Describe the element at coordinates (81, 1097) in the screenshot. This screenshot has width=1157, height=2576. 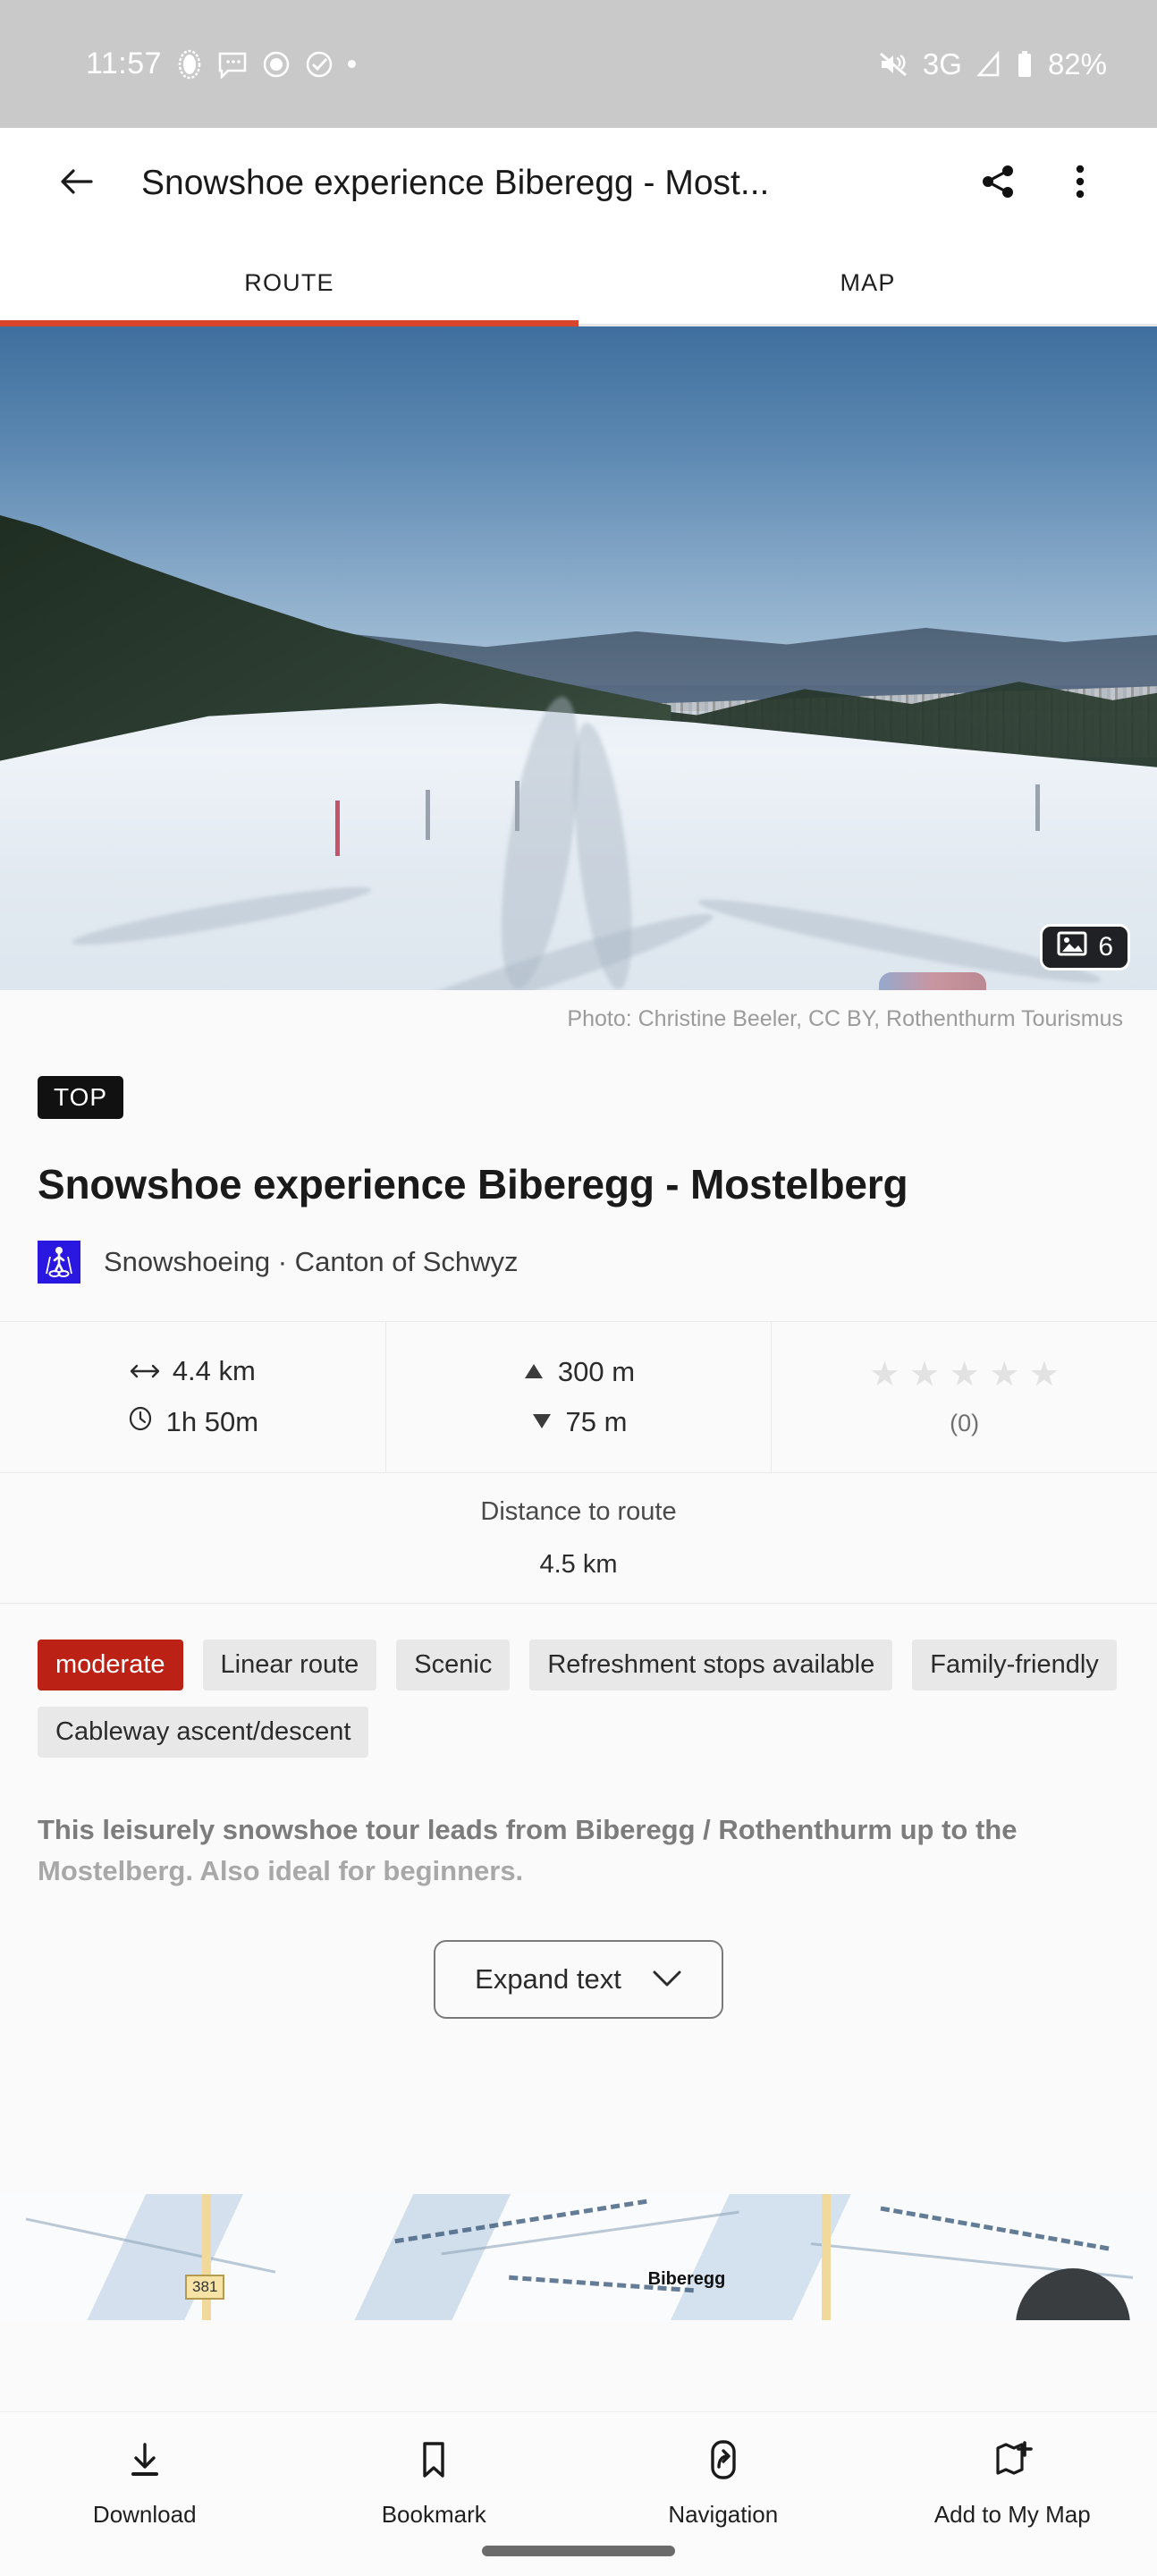
I see `top-badge: TOP` at that location.